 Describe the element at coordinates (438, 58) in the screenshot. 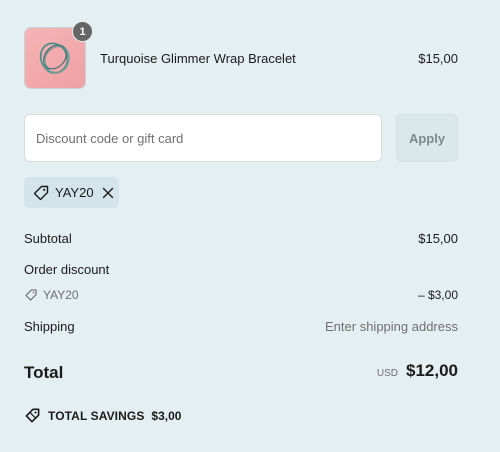

I see `product-price: $15,00` at that location.